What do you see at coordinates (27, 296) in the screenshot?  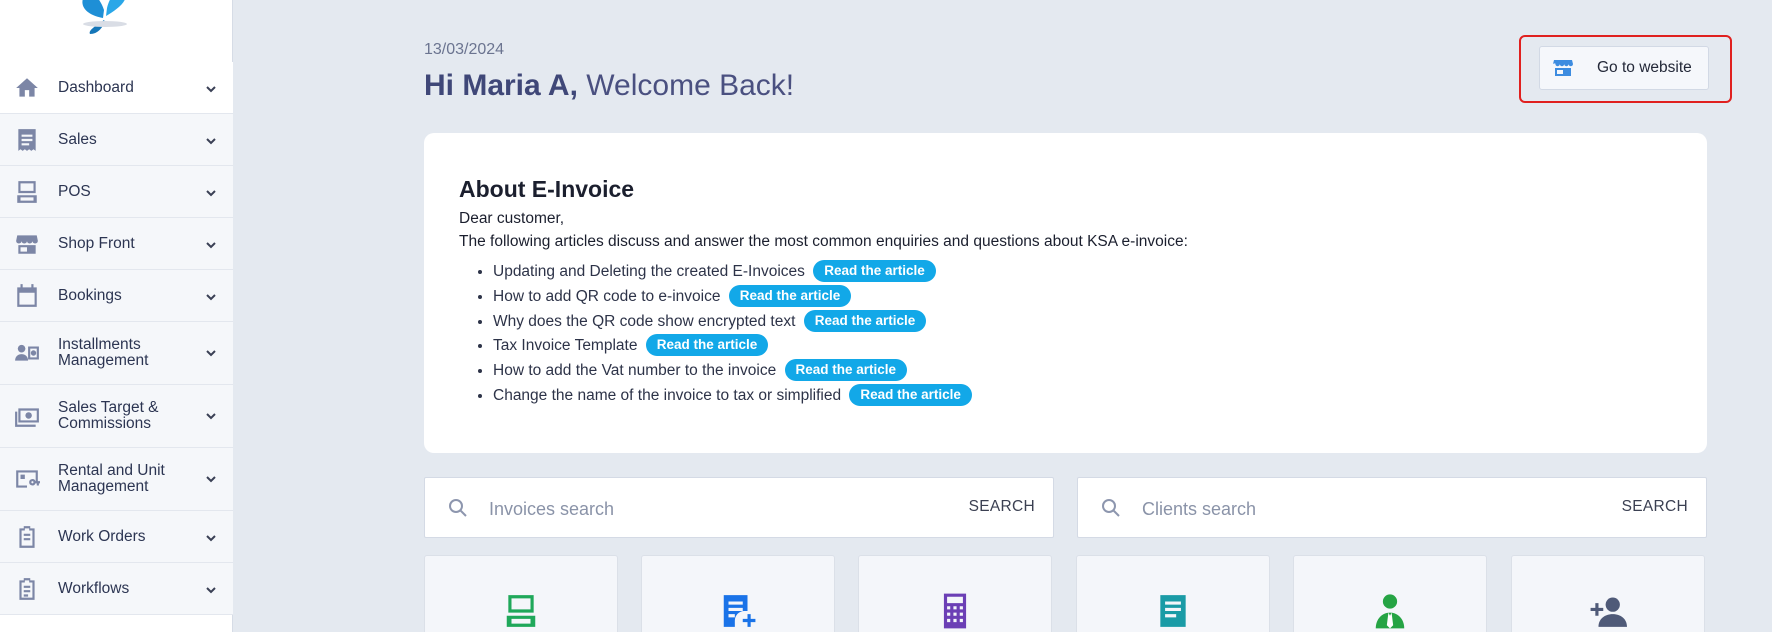 I see `calendar-icon` at bounding box center [27, 296].